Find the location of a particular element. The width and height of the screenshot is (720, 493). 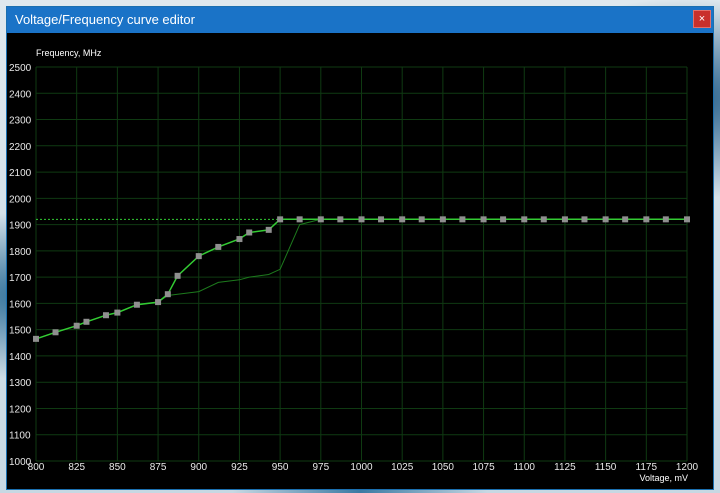

y-tick-label: 2400 is located at coordinates (20, 94).